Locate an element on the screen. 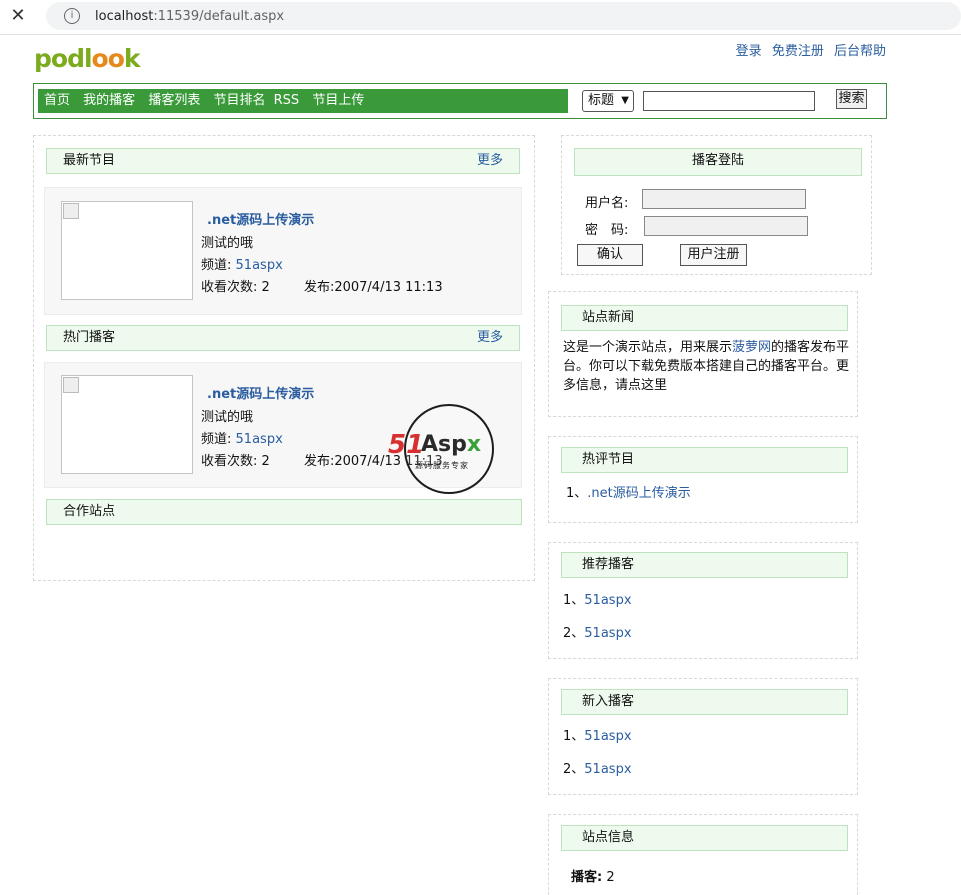 This screenshot has height=895, width=961. watermark-brand: Aspx is located at coordinates (451, 444).